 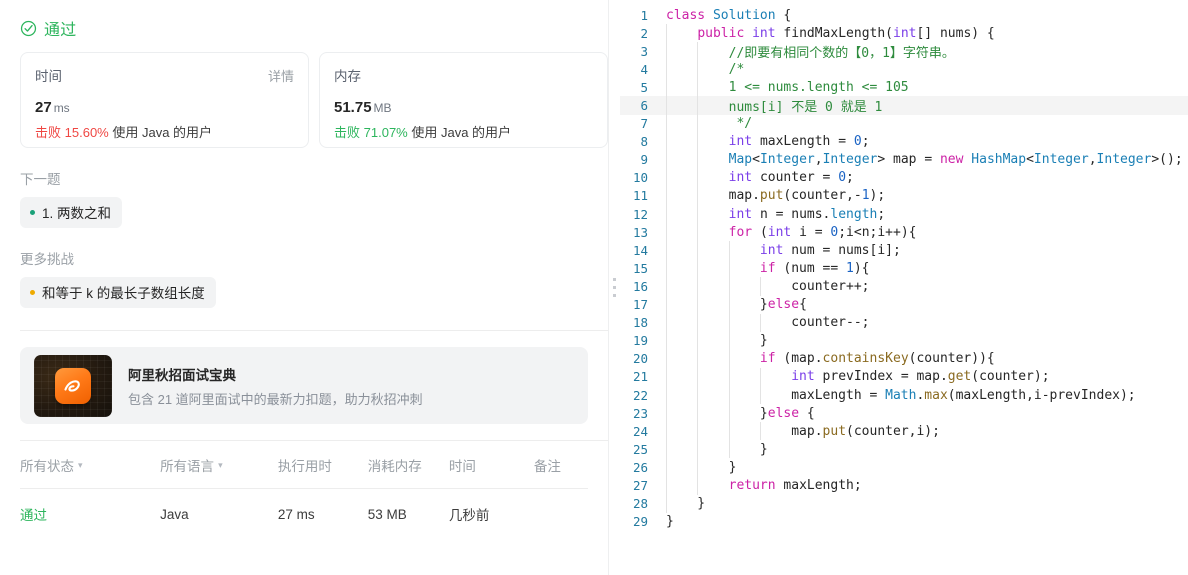 I want to click on code-token: (maxLength,i-prevIndex);, so click(x=1041, y=395).